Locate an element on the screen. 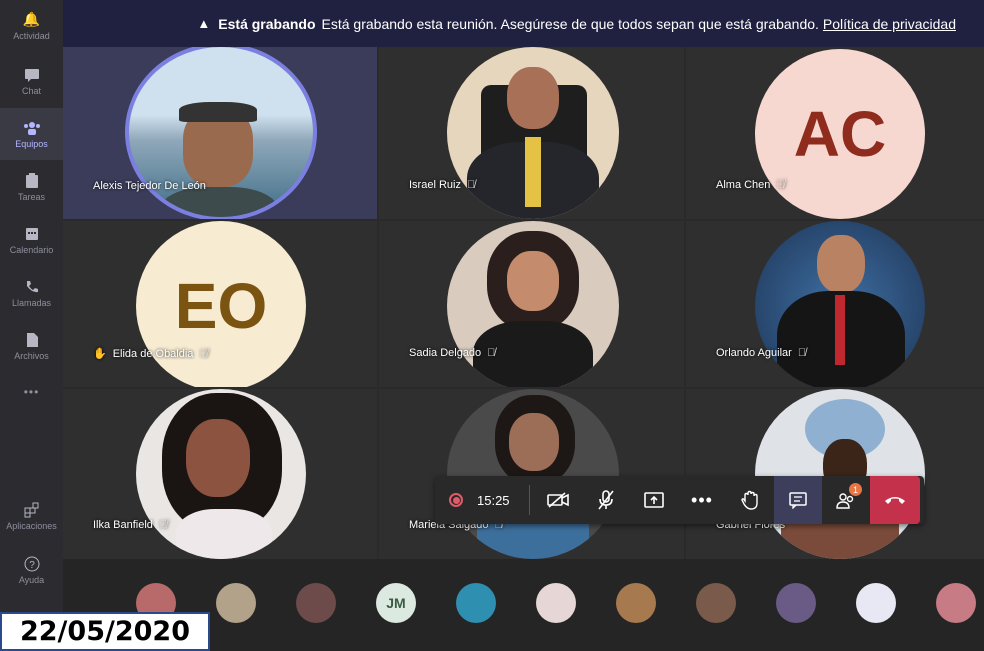  meeting-toolbar: 15:25 ••• 1 is located at coordinates (679, 500).